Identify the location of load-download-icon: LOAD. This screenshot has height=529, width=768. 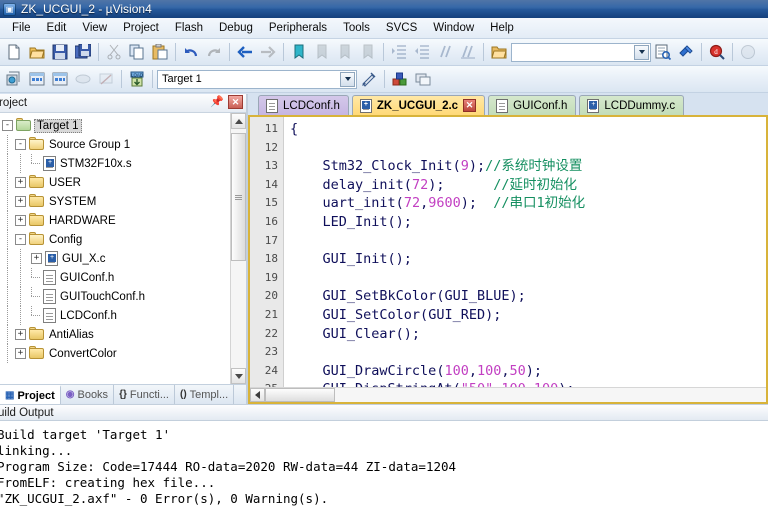
(137, 79).